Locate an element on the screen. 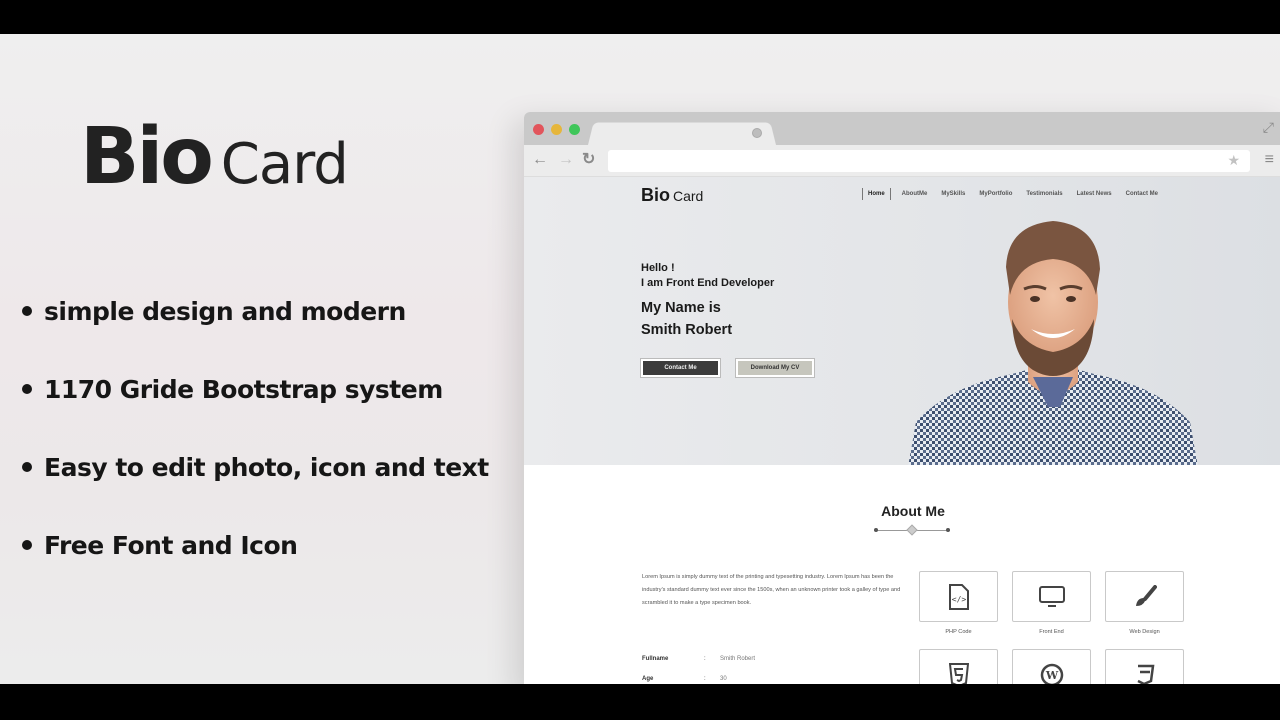 This screenshot has width=1280, height=720. feature-item: simple design and modern is located at coordinates (255, 311).